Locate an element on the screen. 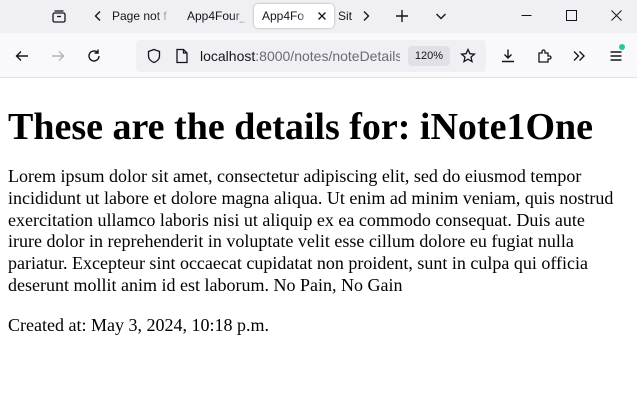 The image size is (637, 420). bookmark-star-icon is located at coordinates (468, 56).